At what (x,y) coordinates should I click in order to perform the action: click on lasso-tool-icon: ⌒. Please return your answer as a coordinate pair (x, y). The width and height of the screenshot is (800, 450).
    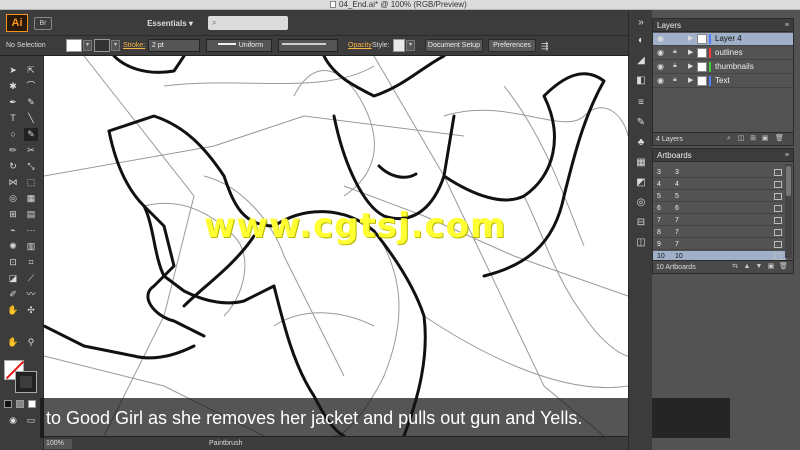
    Looking at the image, I should click on (31, 86).